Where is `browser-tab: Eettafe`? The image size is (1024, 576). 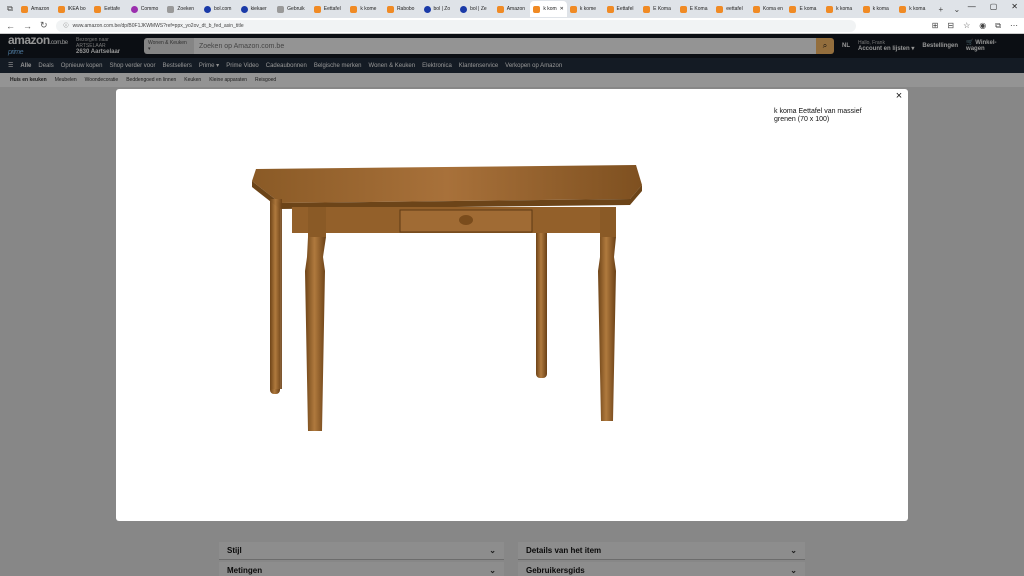 browser-tab: Eettafe is located at coordinates (109, 9).